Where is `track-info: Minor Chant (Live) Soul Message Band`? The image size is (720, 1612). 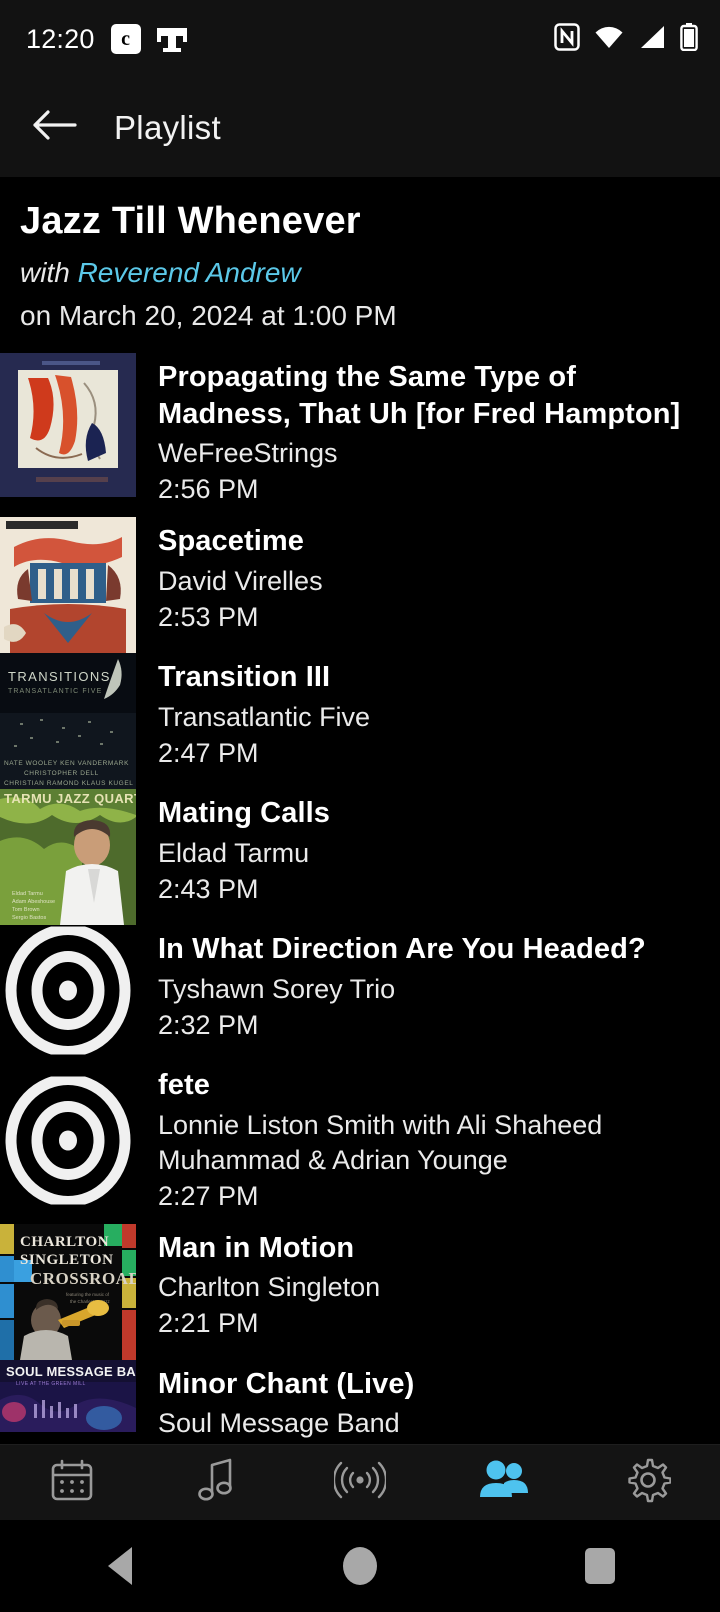
track-info: Minor Chant (Live) Soul Message Band is located at coordinates (428, 1402).